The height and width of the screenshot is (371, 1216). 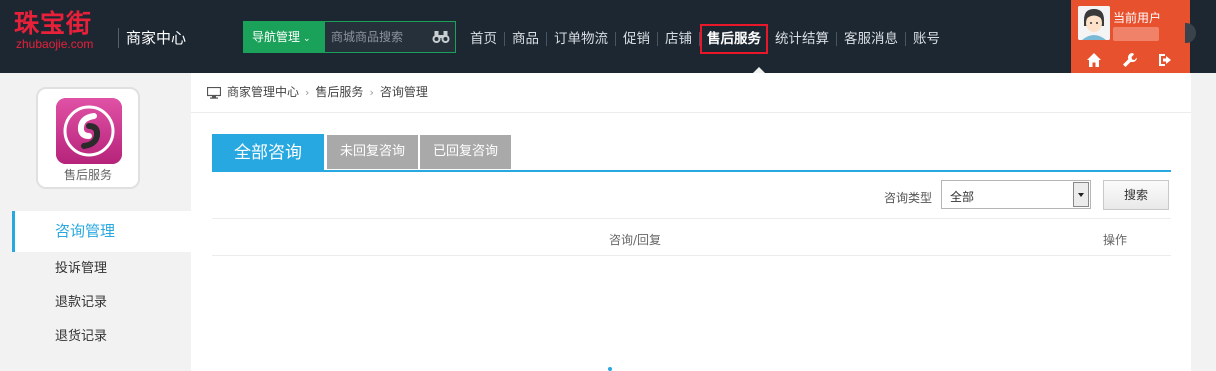 I want to click on search-input, so click(x=377, y=37).